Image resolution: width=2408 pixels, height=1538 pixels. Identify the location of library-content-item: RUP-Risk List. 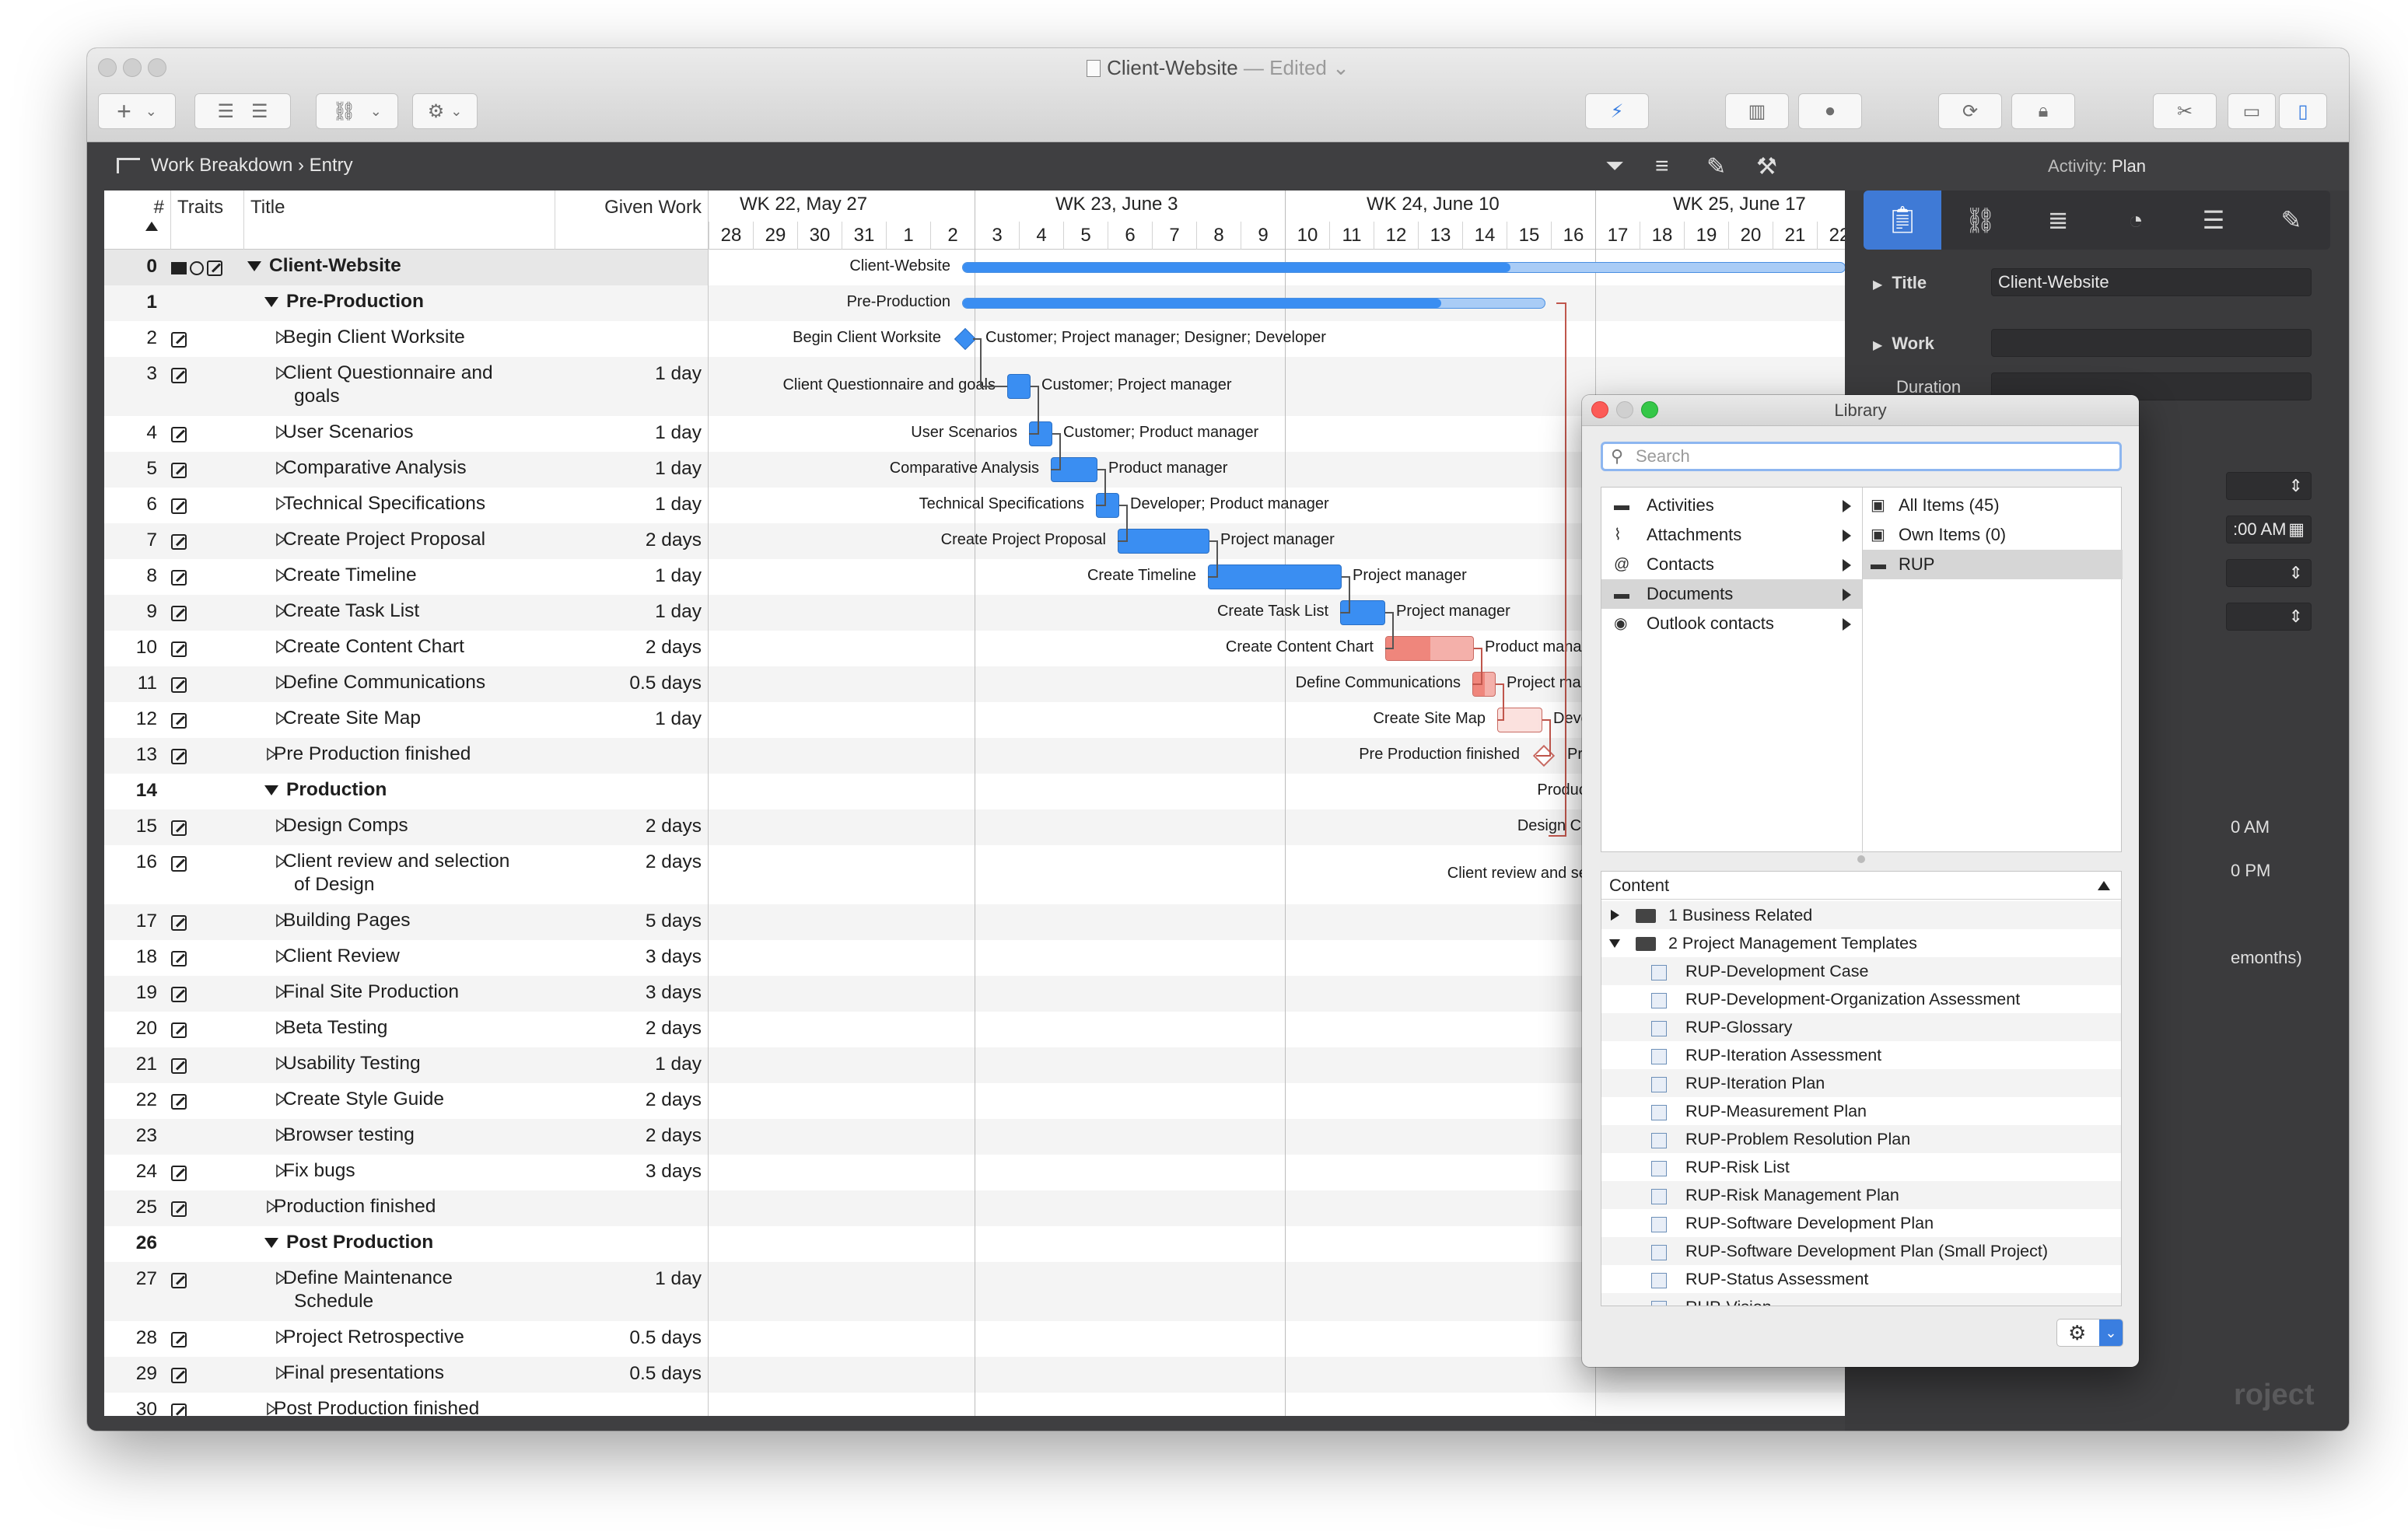
(1861, 1167).